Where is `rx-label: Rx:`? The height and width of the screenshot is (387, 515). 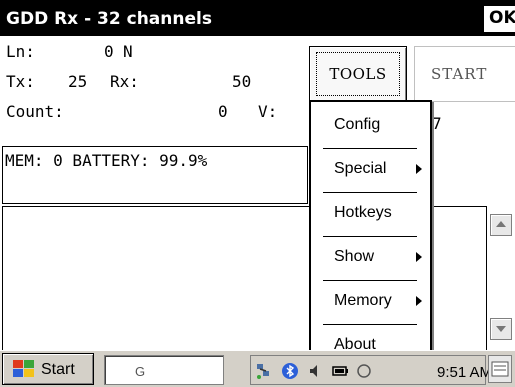
rx-label: Rx: is located at coordinates (124, 81).